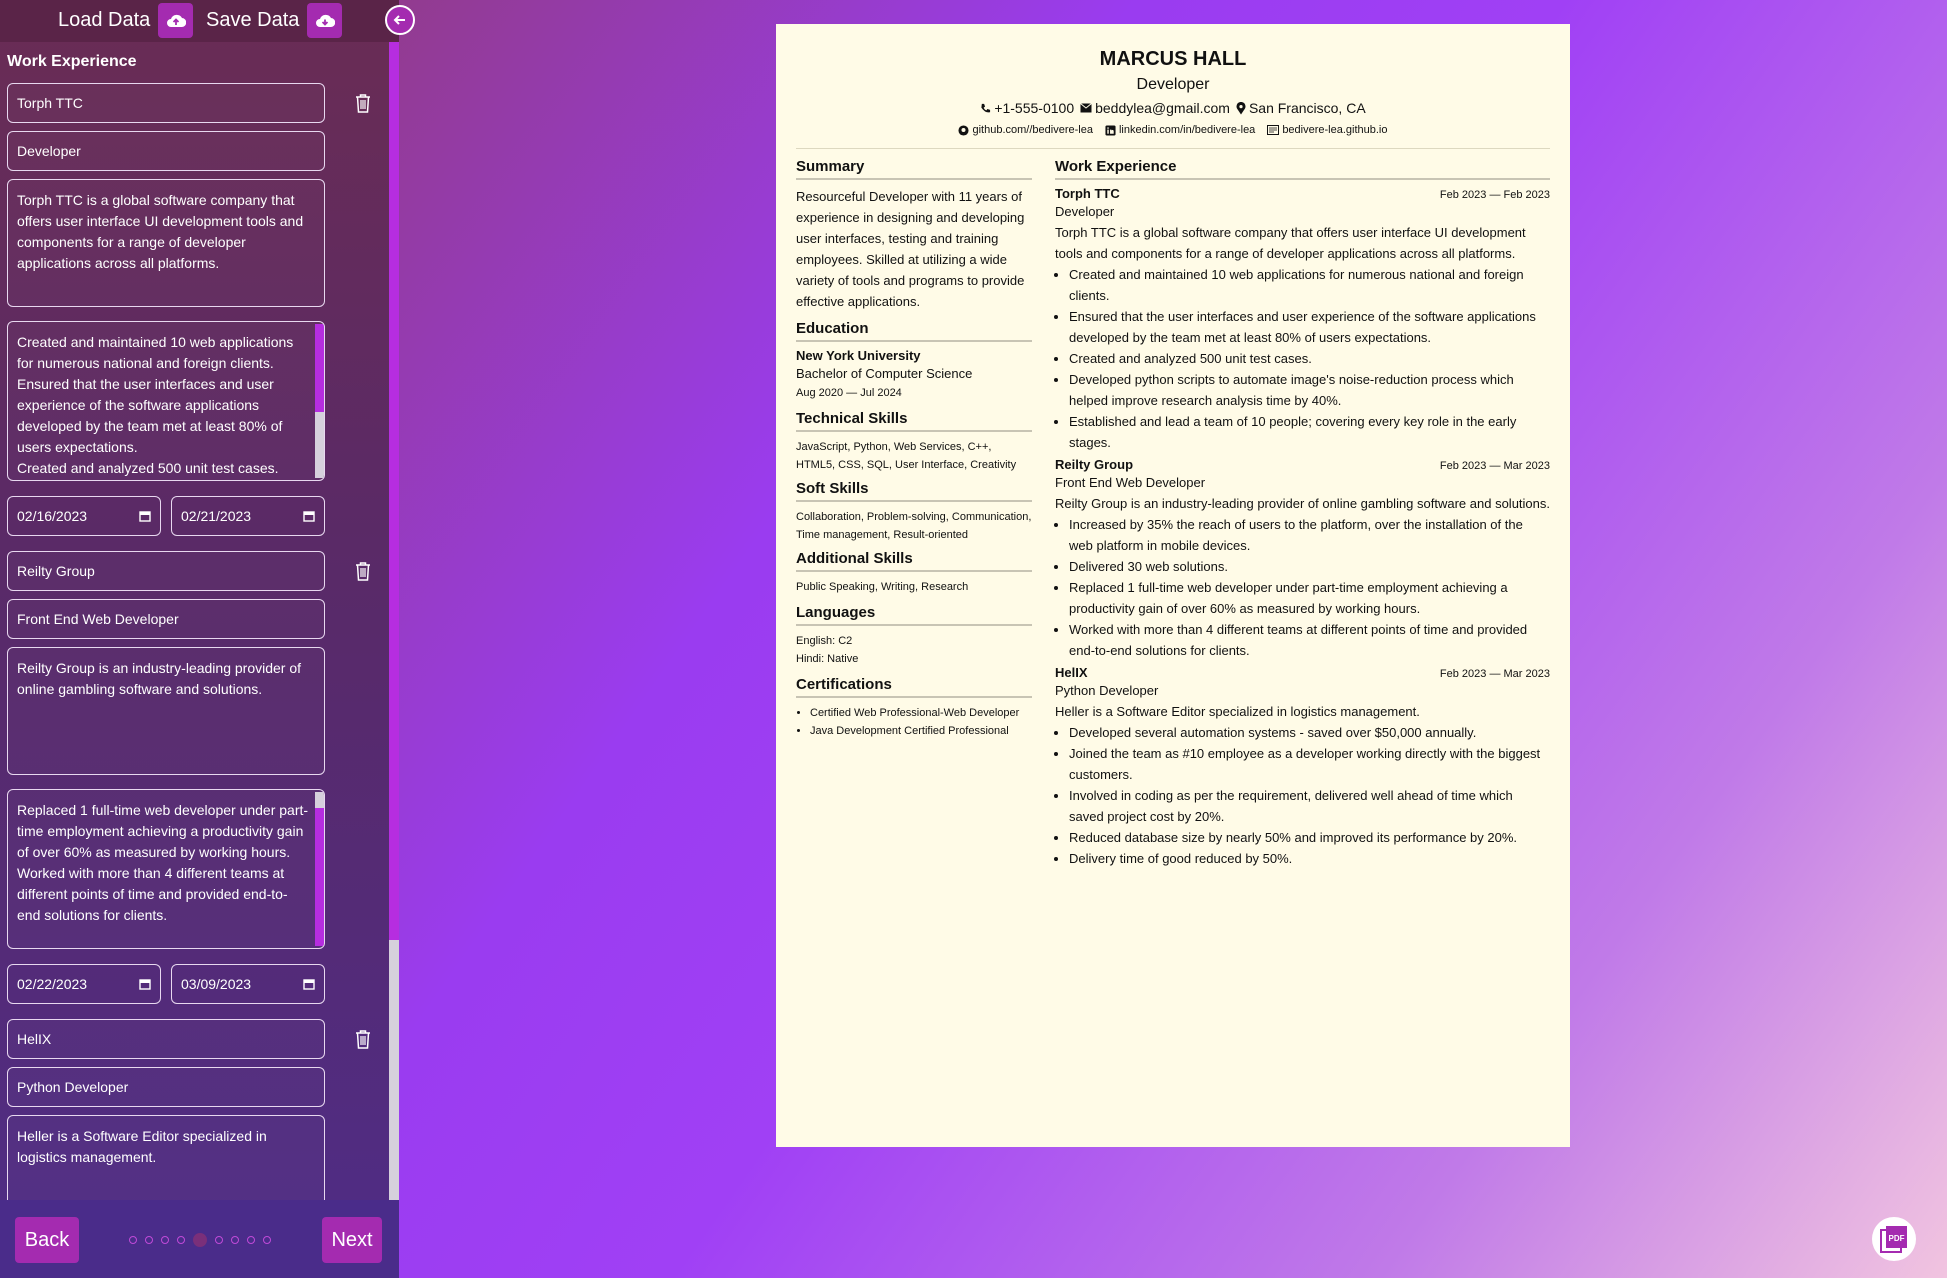 The width and height of the screenshot is (1947, 1278). What do you see at coordinates (914, 331) in the screenshot?
I see `education-heading: Education` at bounding box center [914, 331].